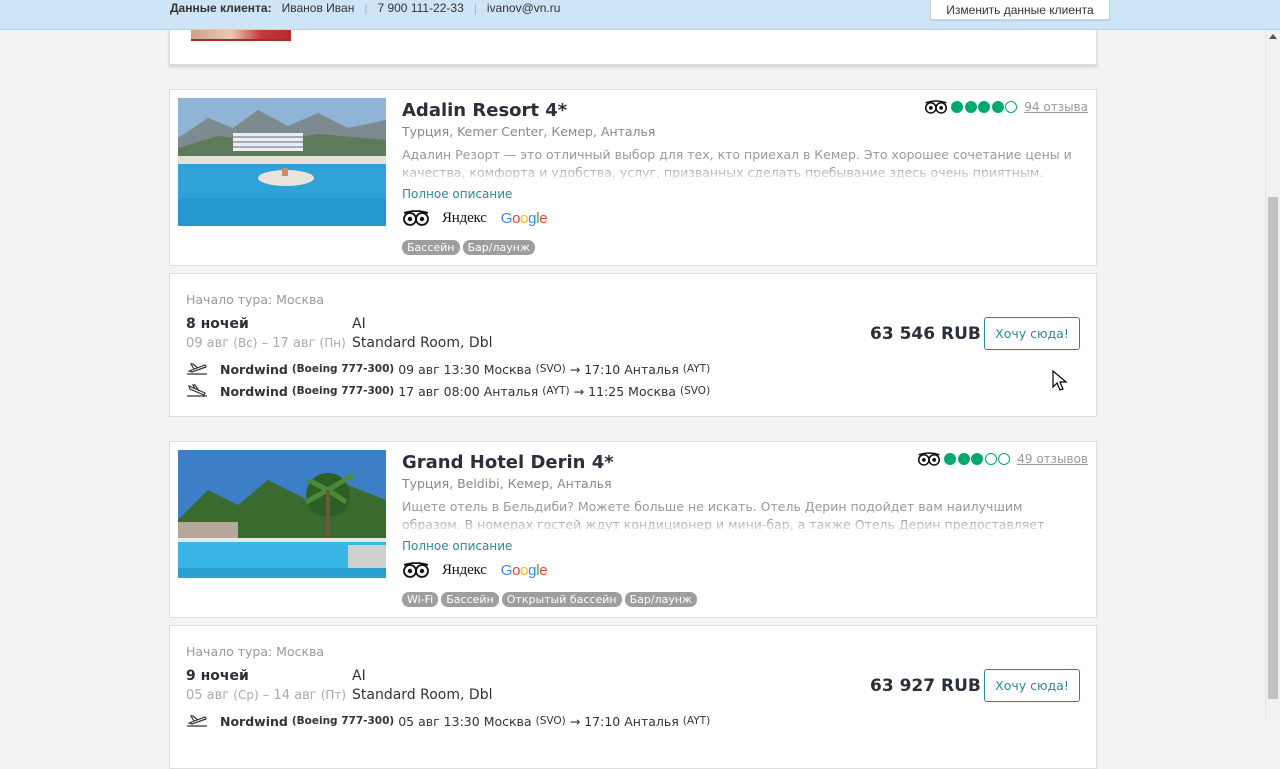  Describe the element at coordinates (217, 324) in the screenshot. I see `tour-nights: 8 ночей` at that location.